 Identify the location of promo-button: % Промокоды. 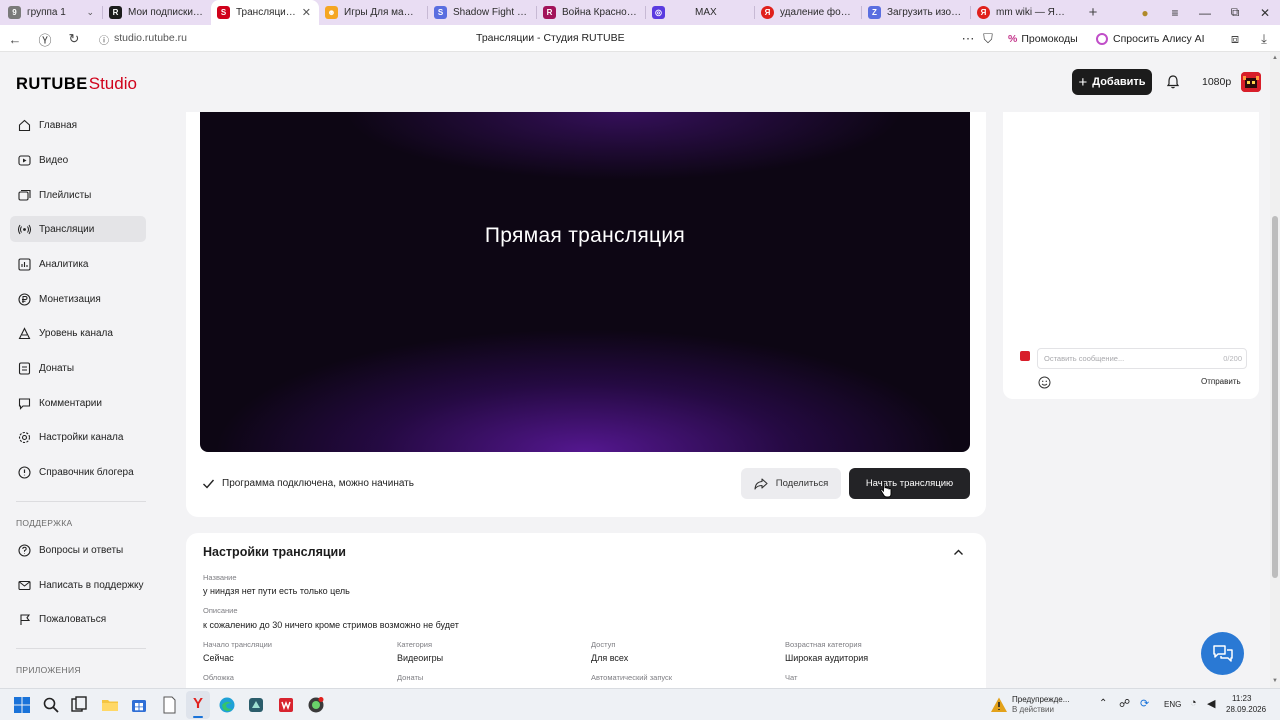
(1043, 38).